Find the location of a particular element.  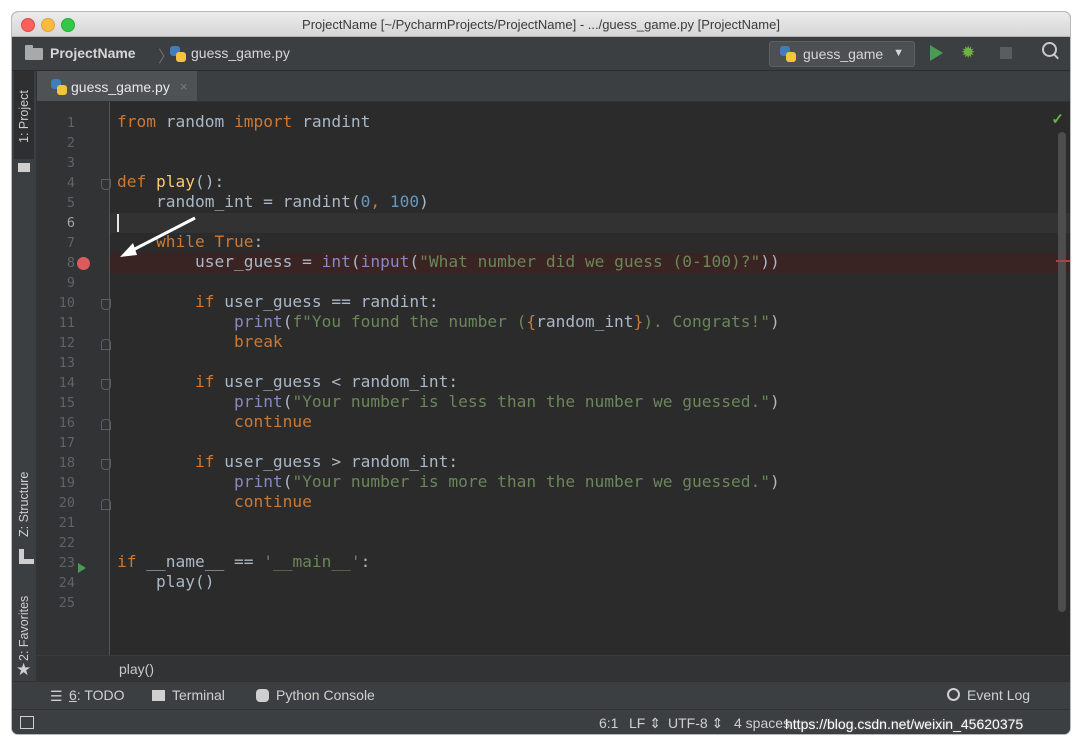

tool-event-log: Event Log is located at coordinates (998, 695).